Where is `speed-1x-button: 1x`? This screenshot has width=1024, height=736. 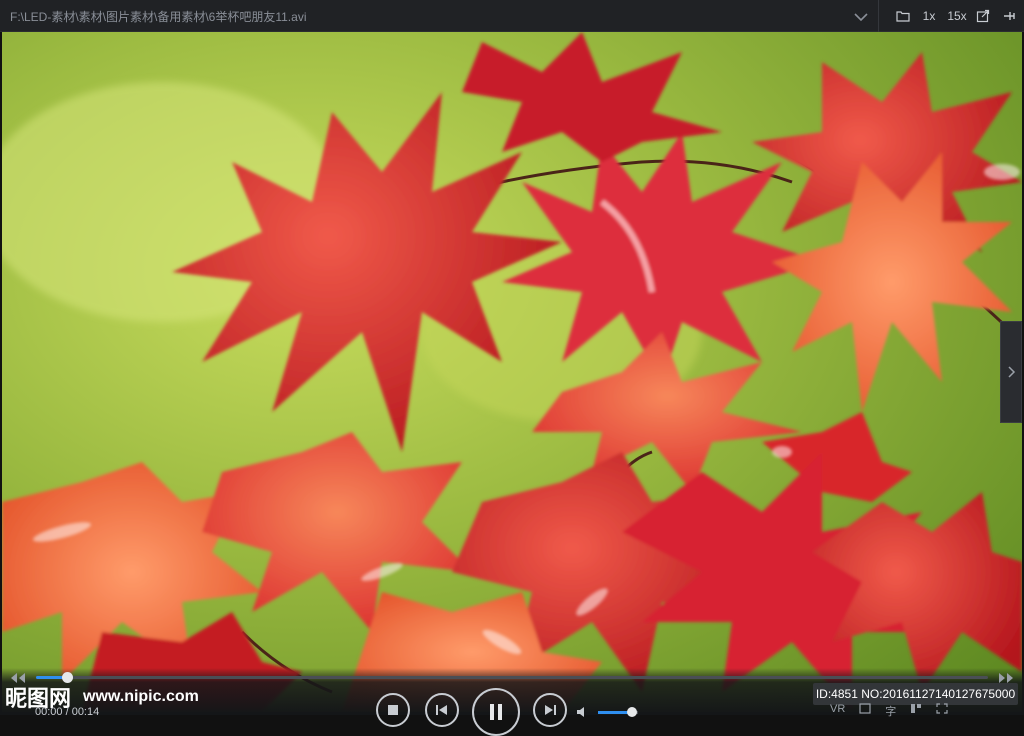
speed-1x-button: 1x is located at coordinates (929, 16).